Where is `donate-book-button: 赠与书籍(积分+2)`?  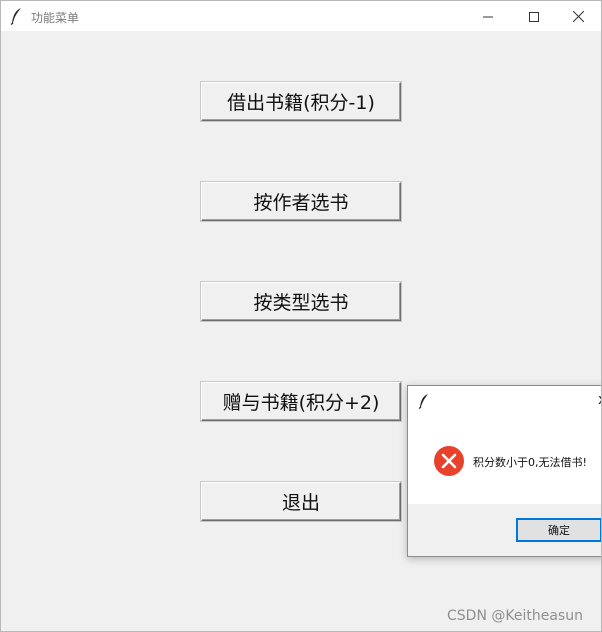
donate-book-button: 赠与书籍(积分+2) is located at coordinates (301, 401).